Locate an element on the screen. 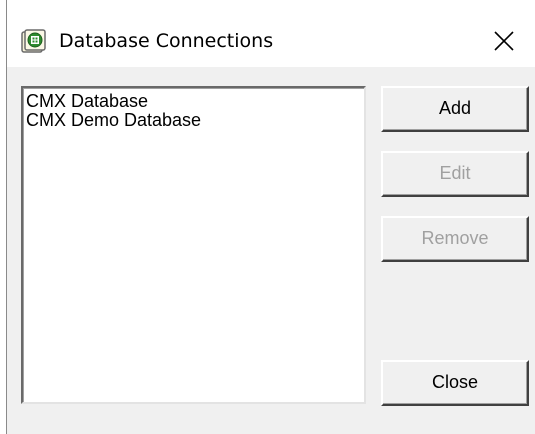  close-button: Close is located at coordinates (455, 383).